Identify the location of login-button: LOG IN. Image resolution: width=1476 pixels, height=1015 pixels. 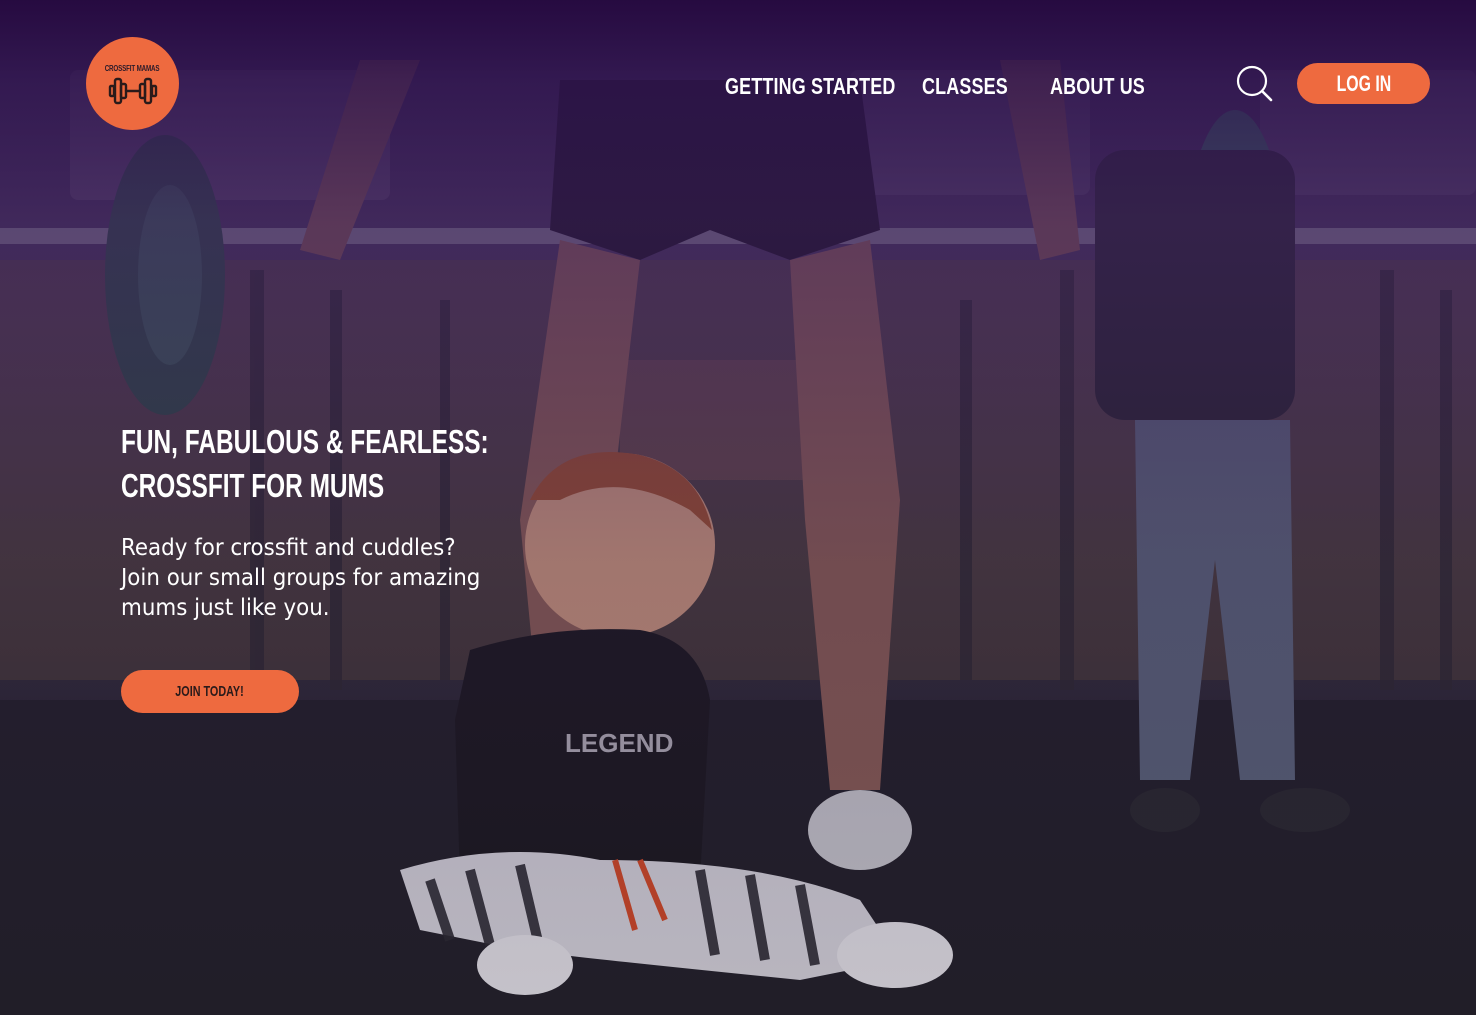
(1363, 83).